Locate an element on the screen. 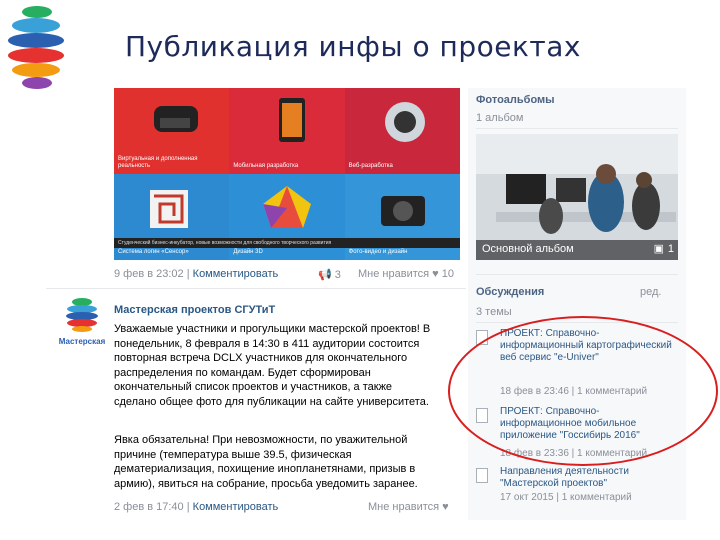  topic-meta: 17 окт 2015 | 1 комментарий is located at coordinates (566, 497).